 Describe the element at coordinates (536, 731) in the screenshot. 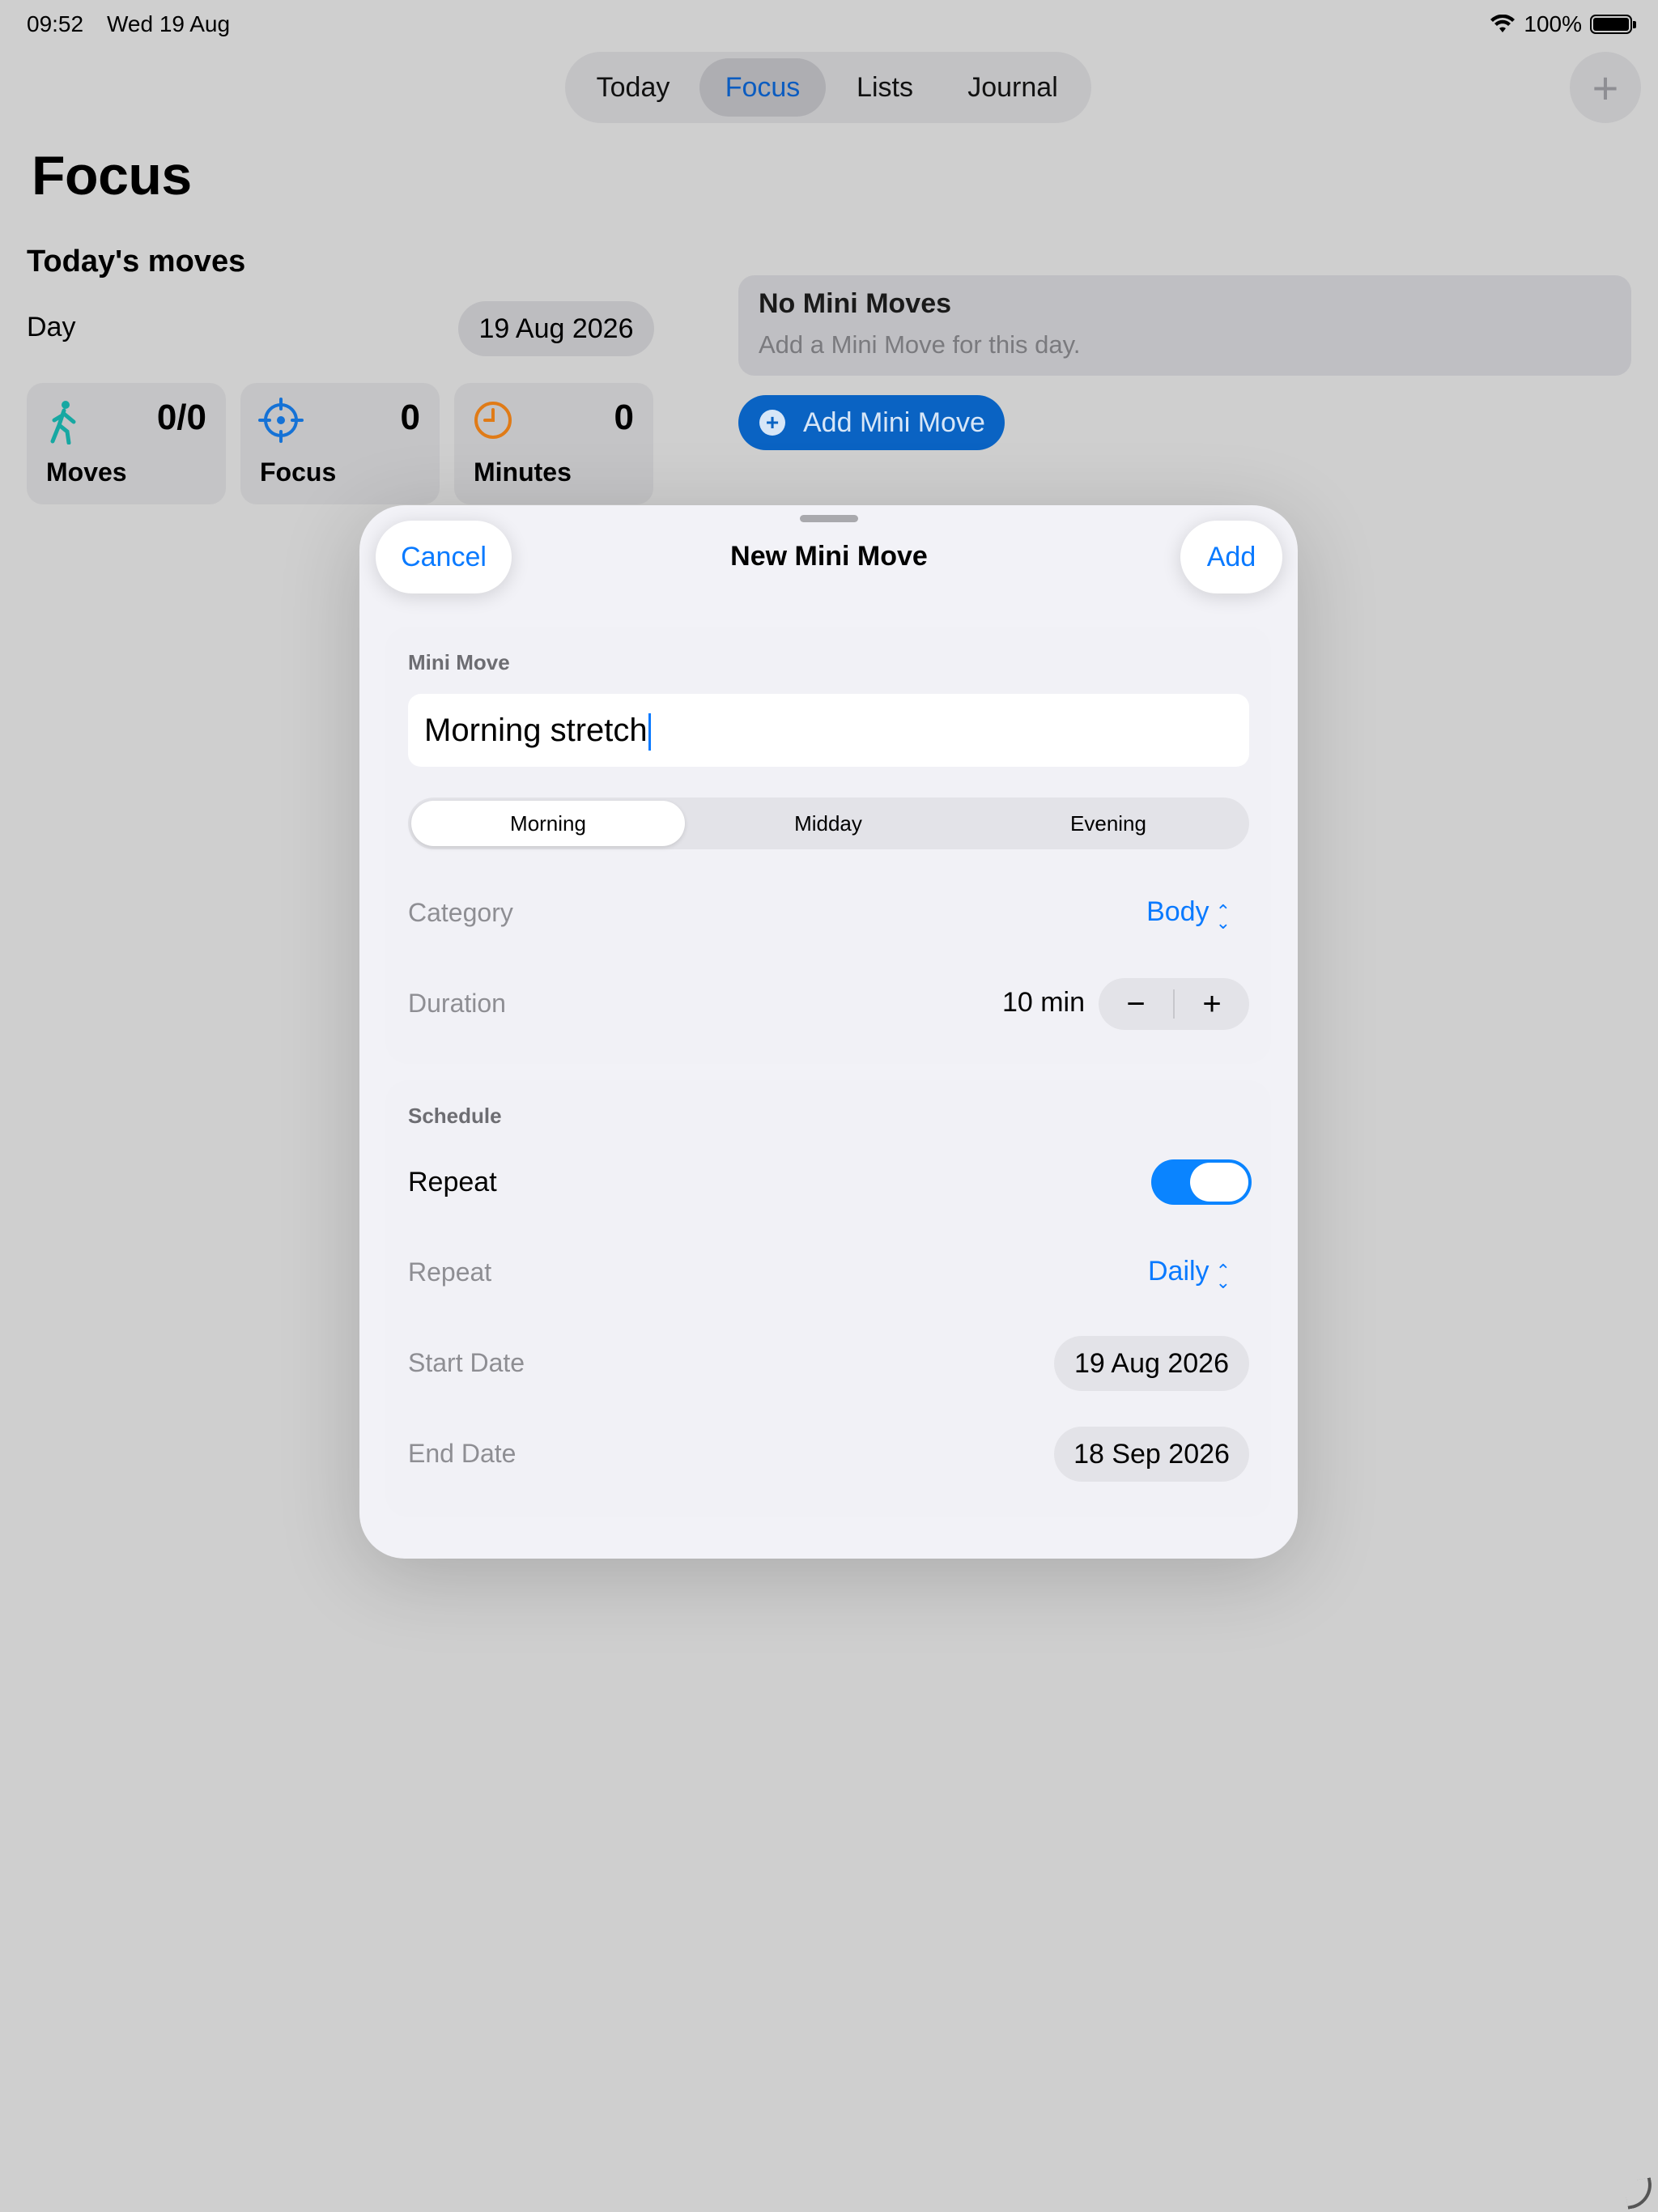

I see `mini-move-name-value: Morning stretch` at that location.